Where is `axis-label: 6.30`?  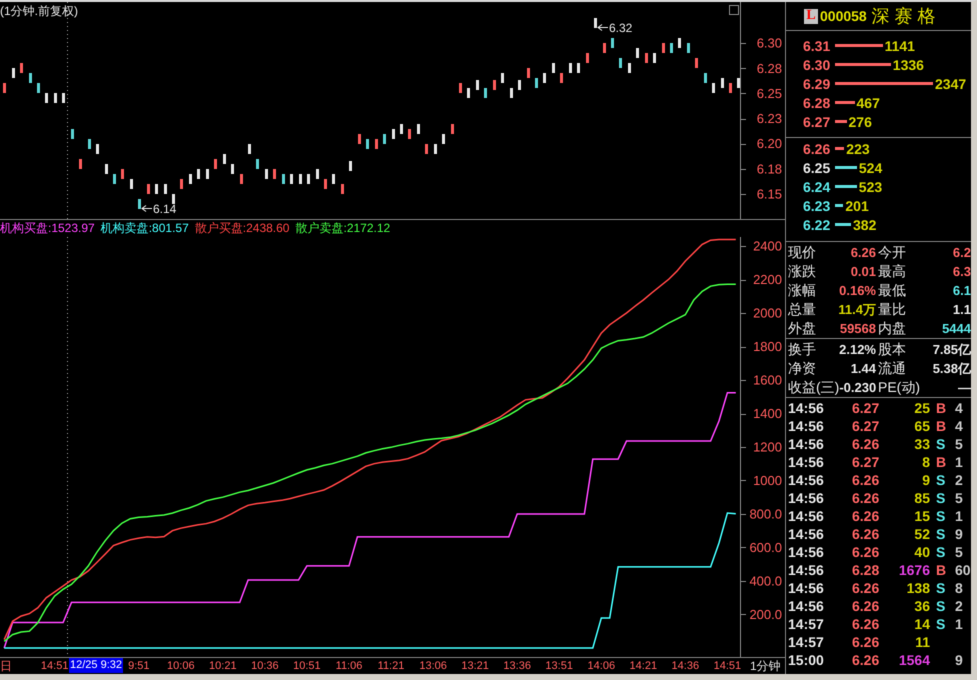
axis-label: 6.30 is located at coordinates (769, 43).